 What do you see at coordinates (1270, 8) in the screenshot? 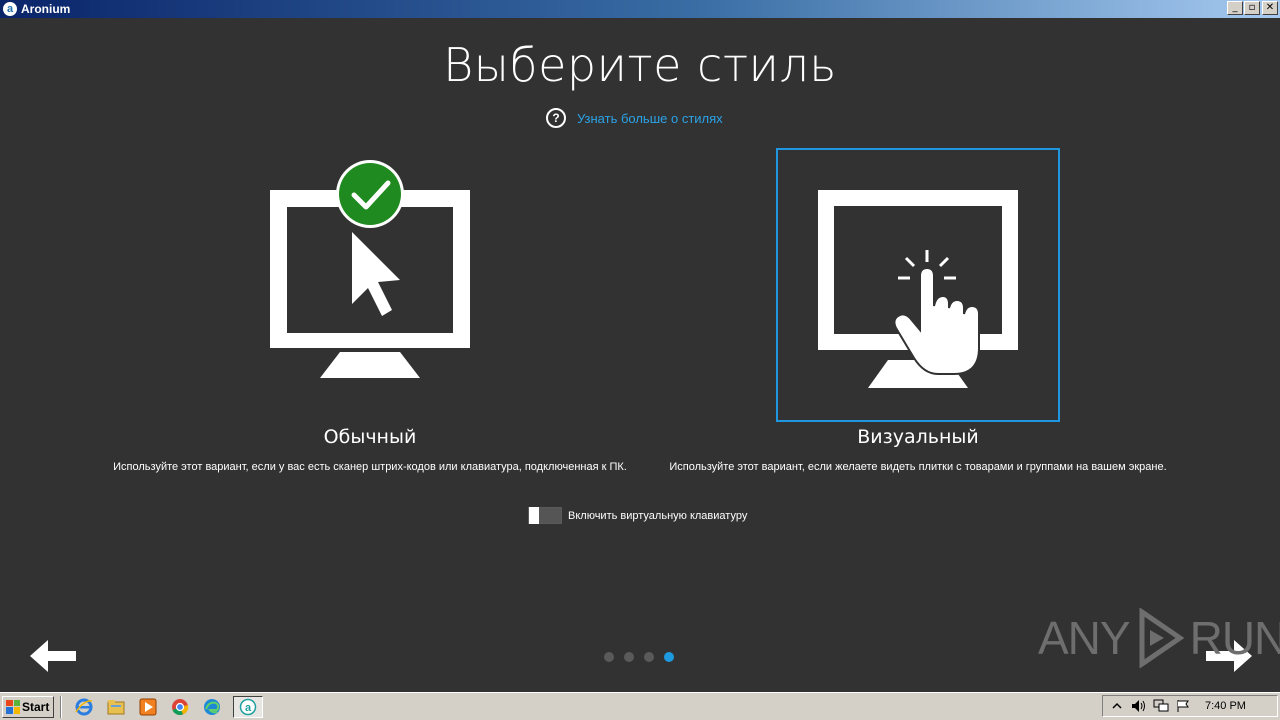
I see `close-button: ✕` at bounding box center [1270, 8].